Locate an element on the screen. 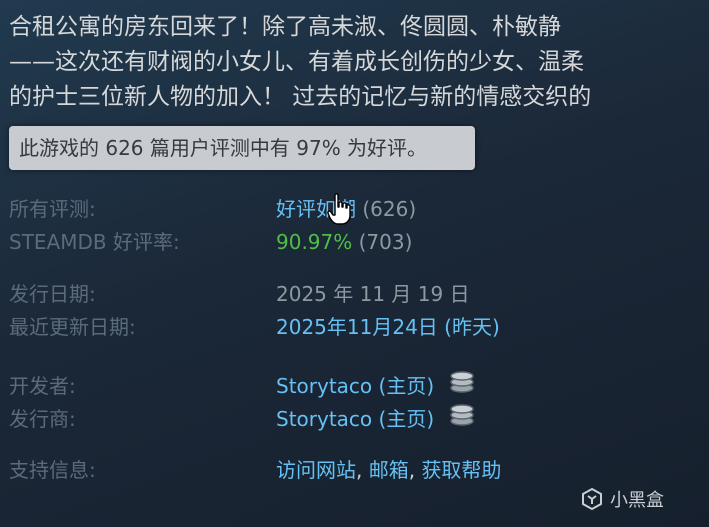  watermark: 小黑盒 is located at coordinates (622, 499).